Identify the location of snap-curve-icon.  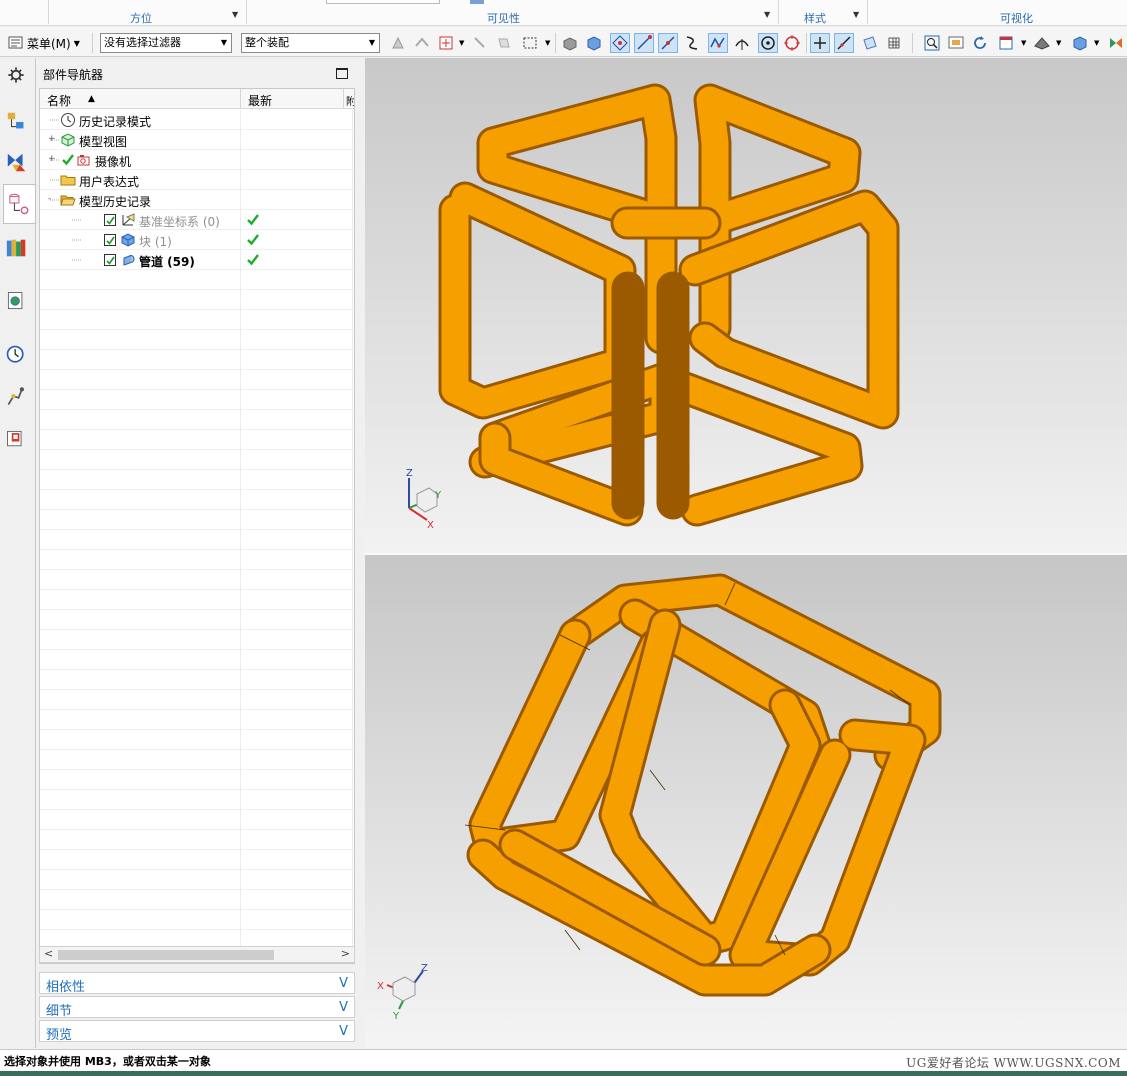
(692, 43).